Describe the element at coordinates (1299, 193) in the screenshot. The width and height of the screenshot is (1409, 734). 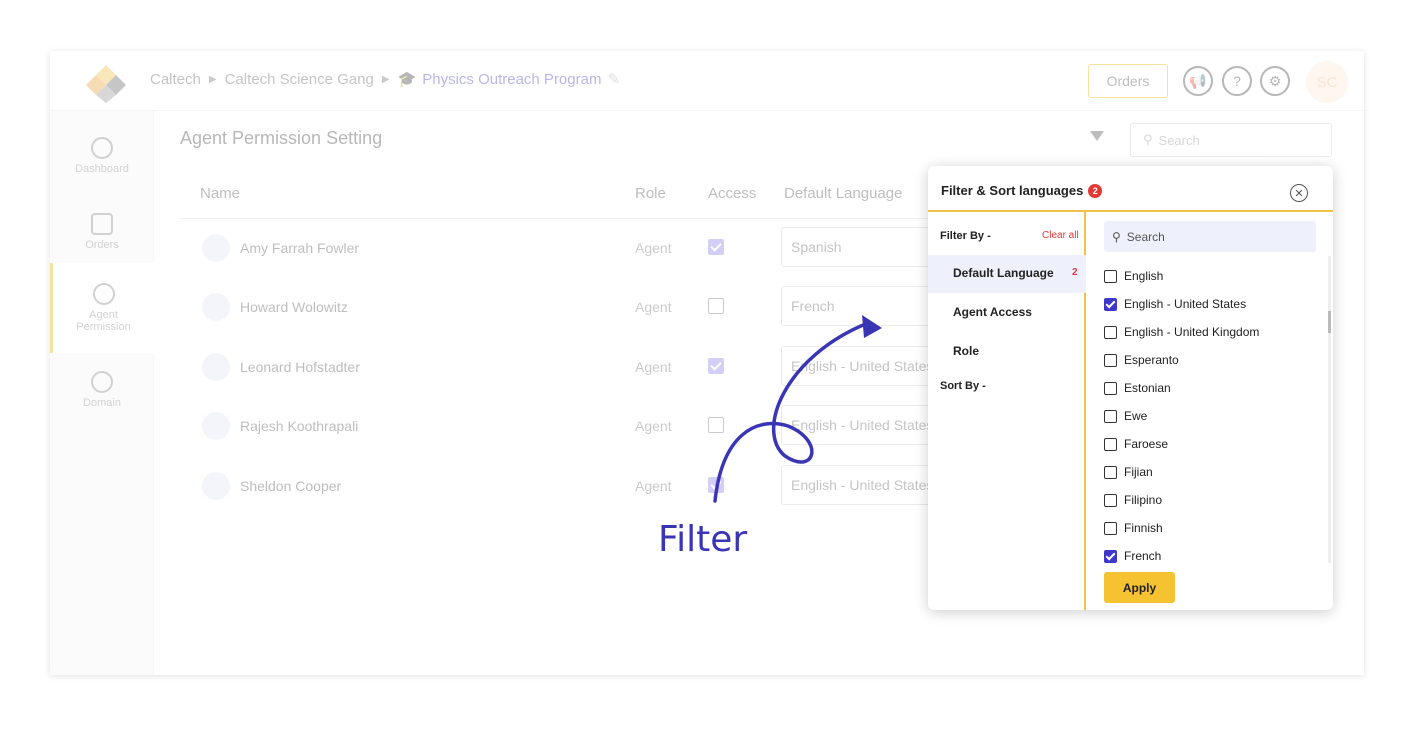
I see `close-icon: ✕` at that location.